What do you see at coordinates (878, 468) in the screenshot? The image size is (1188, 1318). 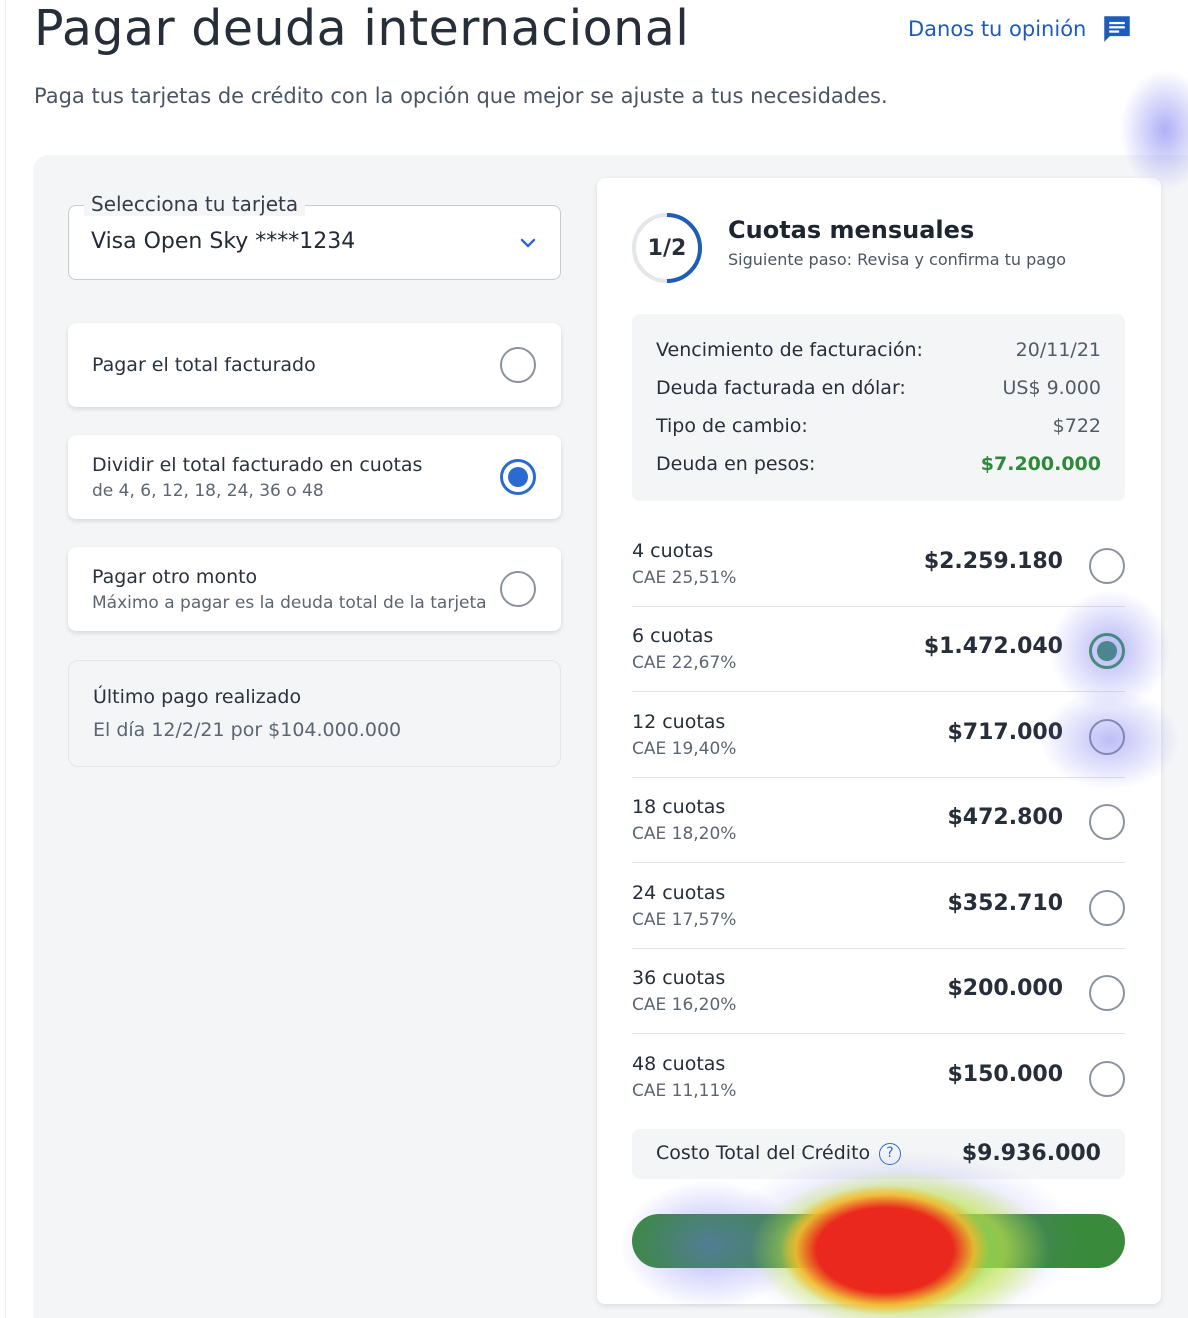 I see `summary-row: Deuda en pesos: $7.200.000` at bounding box center [878, 468].